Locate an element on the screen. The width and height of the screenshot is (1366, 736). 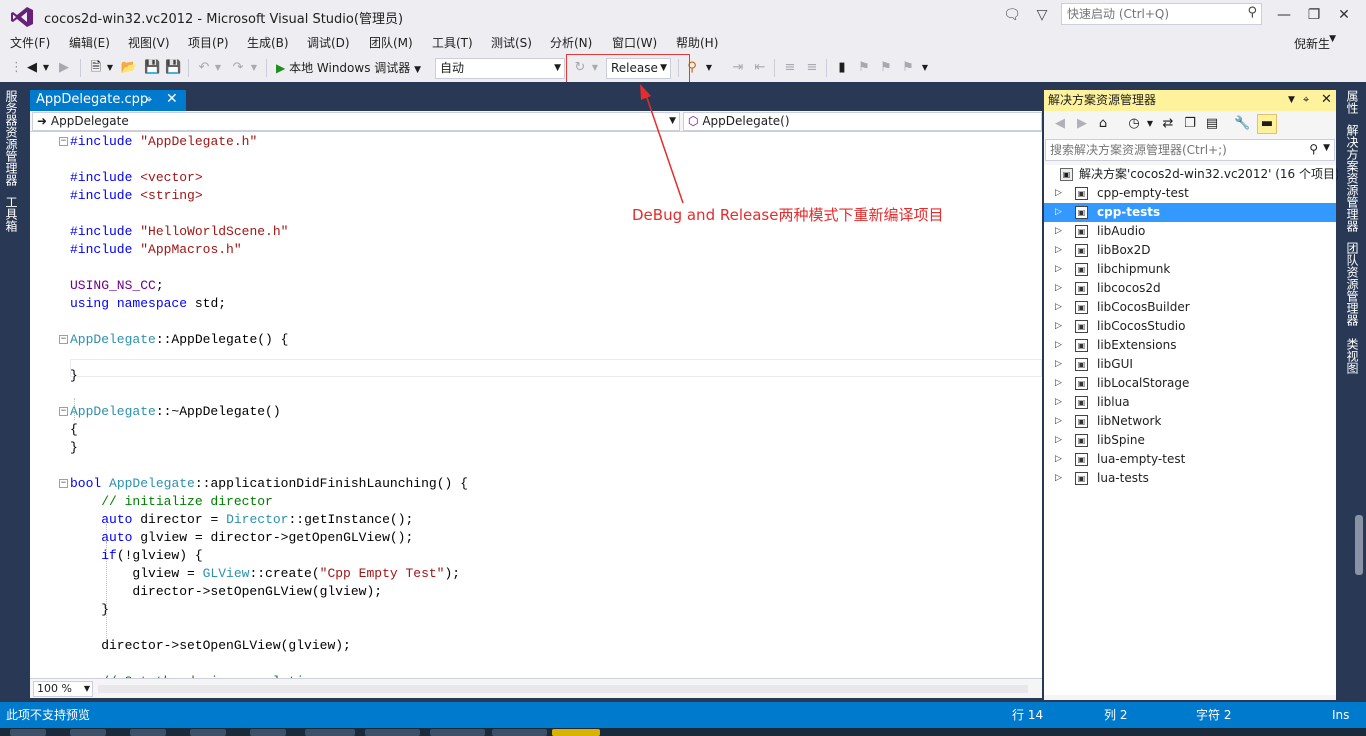
outdent-icon: ⇤ is located at coordinates (760, 68).